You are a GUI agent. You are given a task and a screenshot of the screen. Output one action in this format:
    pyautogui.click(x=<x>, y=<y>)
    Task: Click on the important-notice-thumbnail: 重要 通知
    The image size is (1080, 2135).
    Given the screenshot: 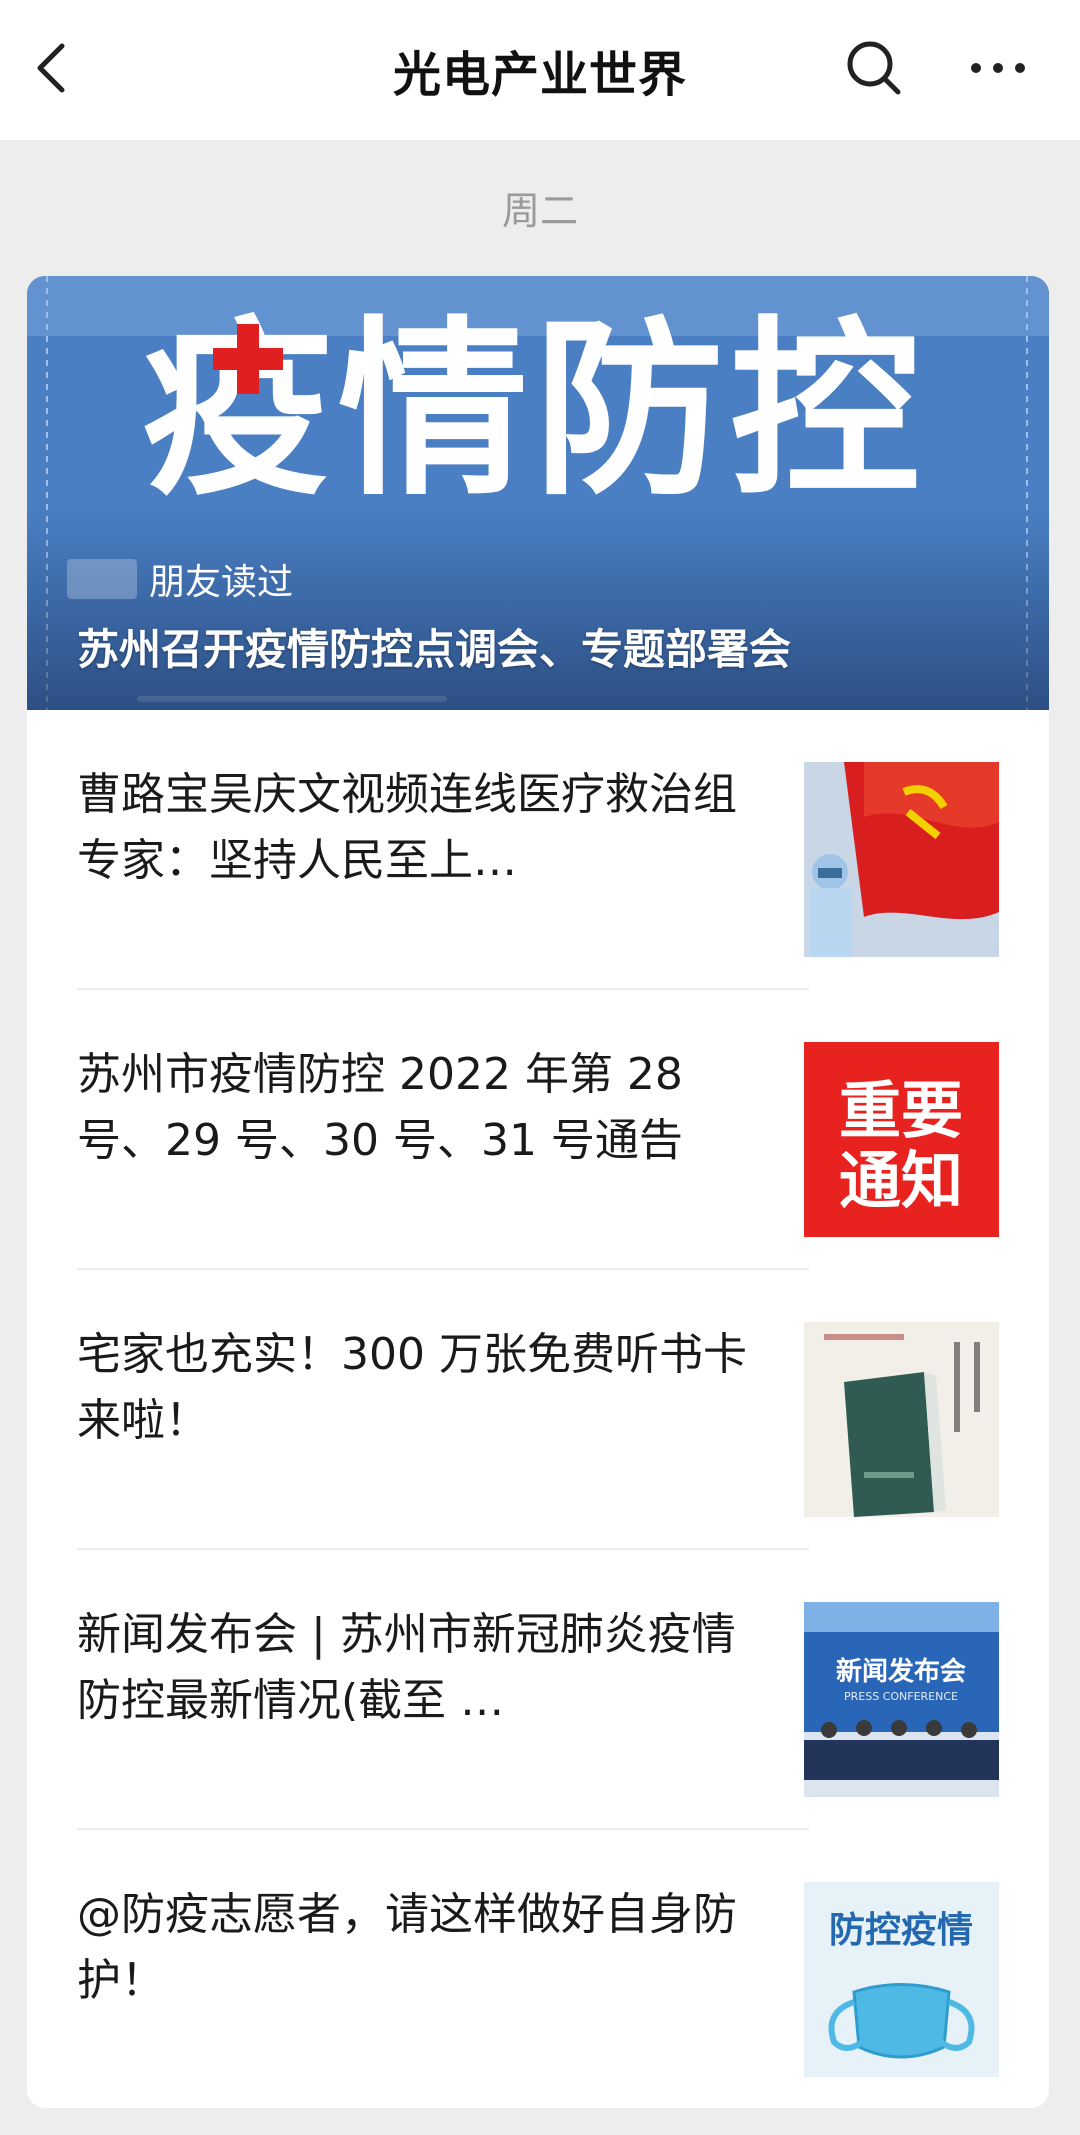 What is the action you would take?
    pyautogui.click(x=901, y=1139)
    